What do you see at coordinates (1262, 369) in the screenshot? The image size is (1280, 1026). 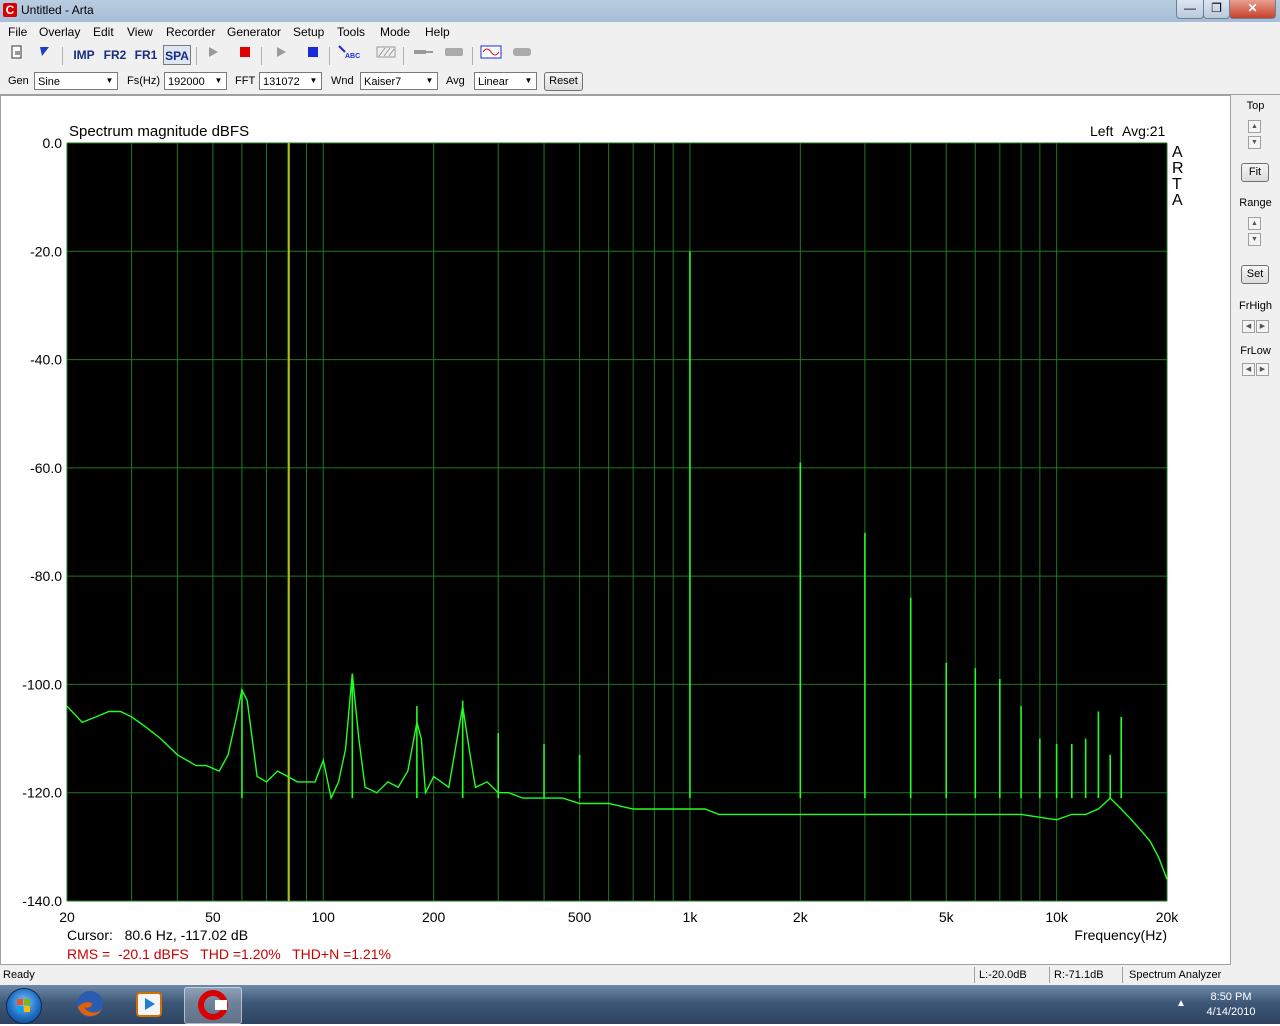 I see `frlow-right-button: ▶` at bounding box center [1262, 369].